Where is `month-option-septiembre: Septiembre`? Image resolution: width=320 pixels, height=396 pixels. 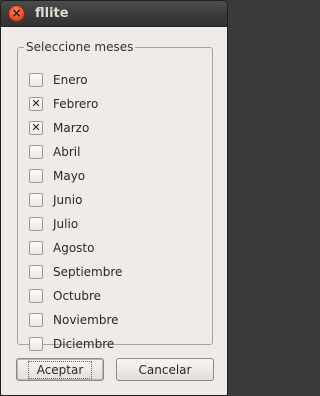 month-option-septiembre: Septiembre is located at coordinates (114, 273).